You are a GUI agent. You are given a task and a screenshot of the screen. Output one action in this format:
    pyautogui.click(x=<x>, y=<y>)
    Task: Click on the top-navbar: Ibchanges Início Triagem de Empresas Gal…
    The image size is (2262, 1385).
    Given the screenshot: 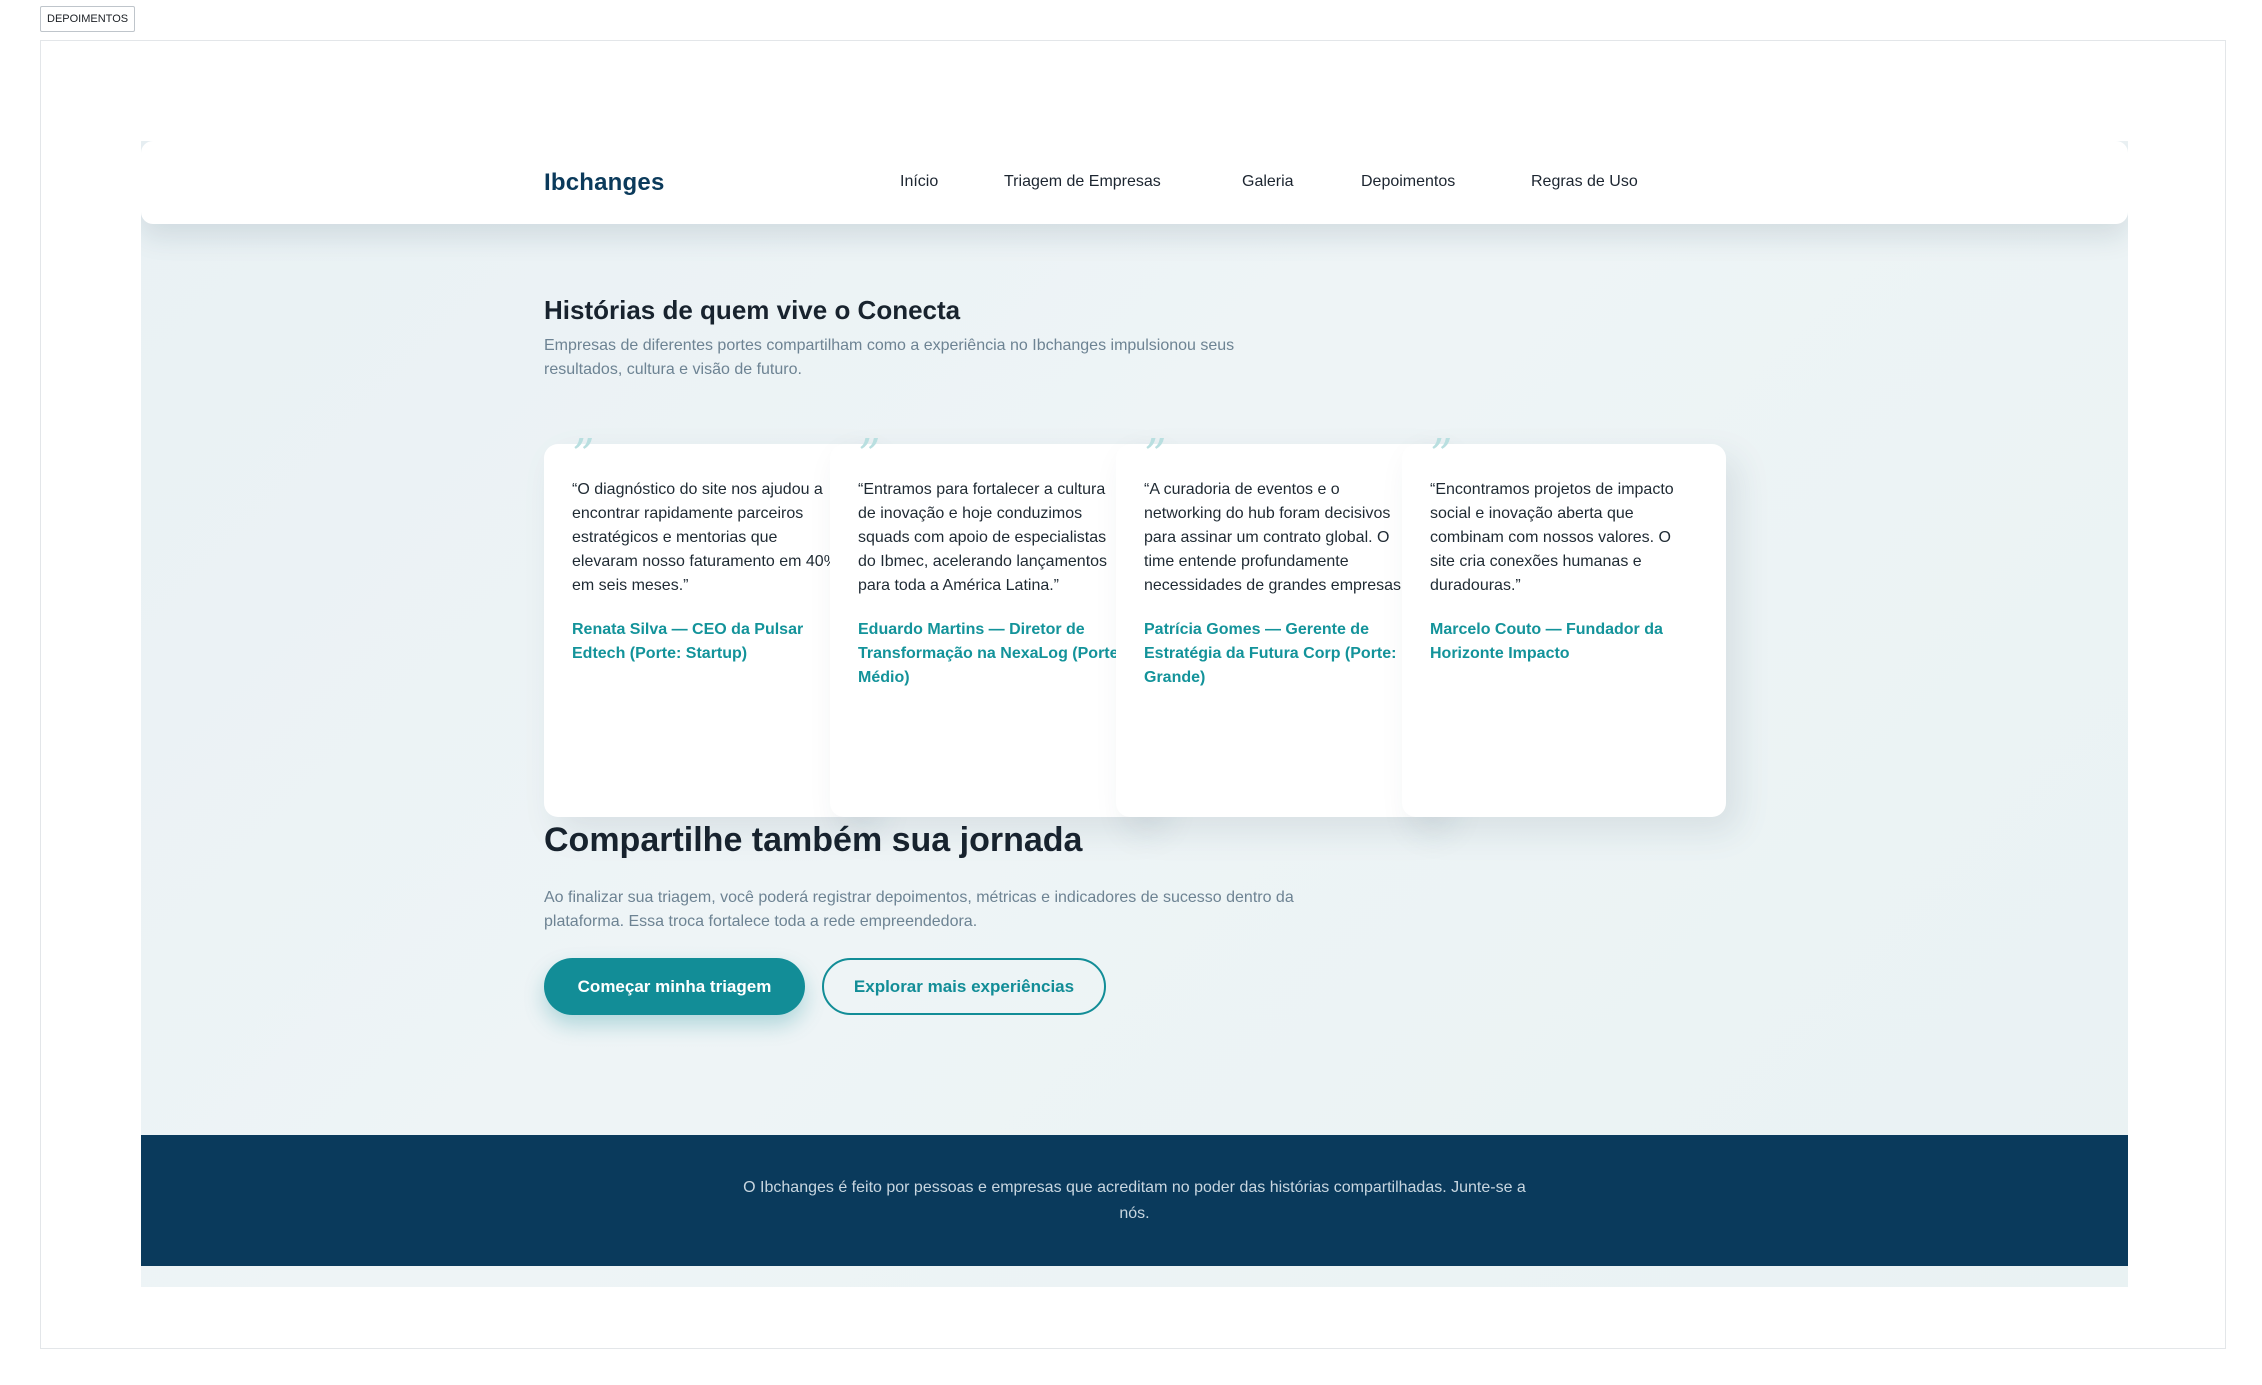 What is the action you would take?
    pyautogui.click(x=1134, y=182)
    